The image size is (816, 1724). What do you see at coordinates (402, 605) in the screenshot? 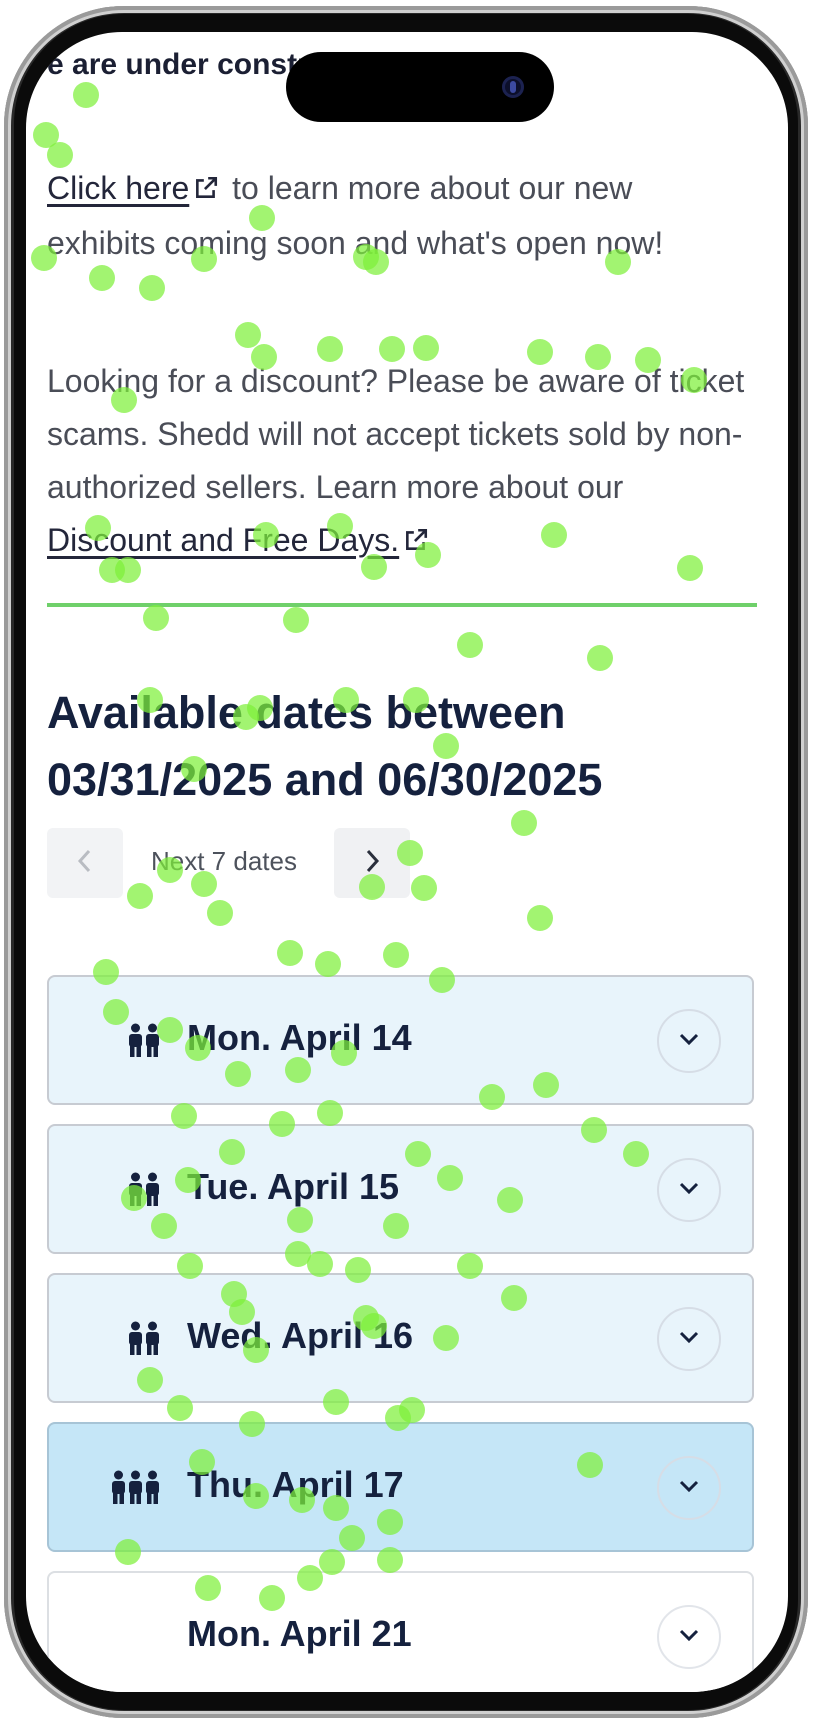
I see `section-divider` at bounding box center [402, 605].